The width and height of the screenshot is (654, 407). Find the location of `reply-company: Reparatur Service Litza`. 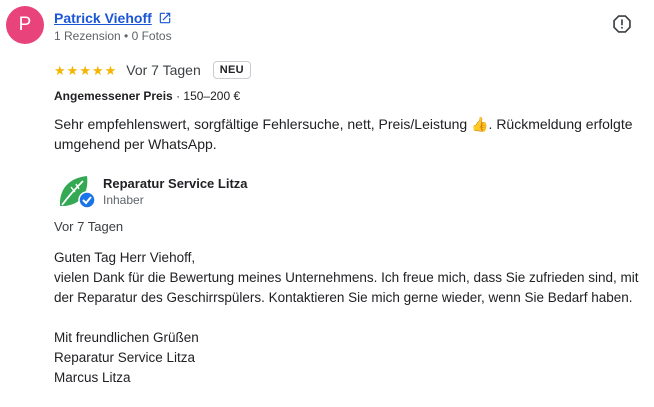

reply-company: Reparatur Service Litza is located at coordinates (125, 357).